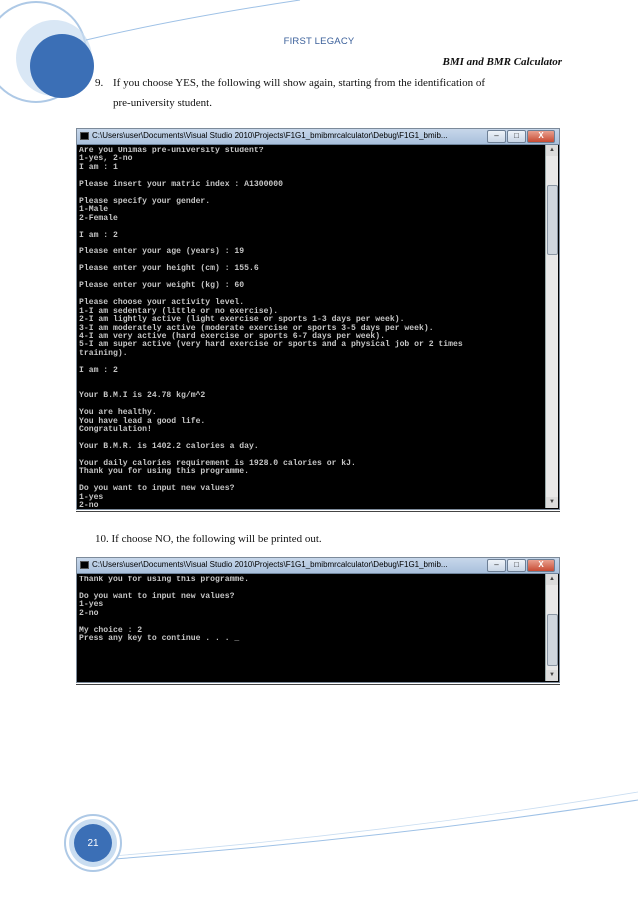 The image size is (638, 903). What do you see at coordinates (319, 41) in the screenshot?
I see `header-title: FIRST LEGACY` at bounding box center [319, 41].